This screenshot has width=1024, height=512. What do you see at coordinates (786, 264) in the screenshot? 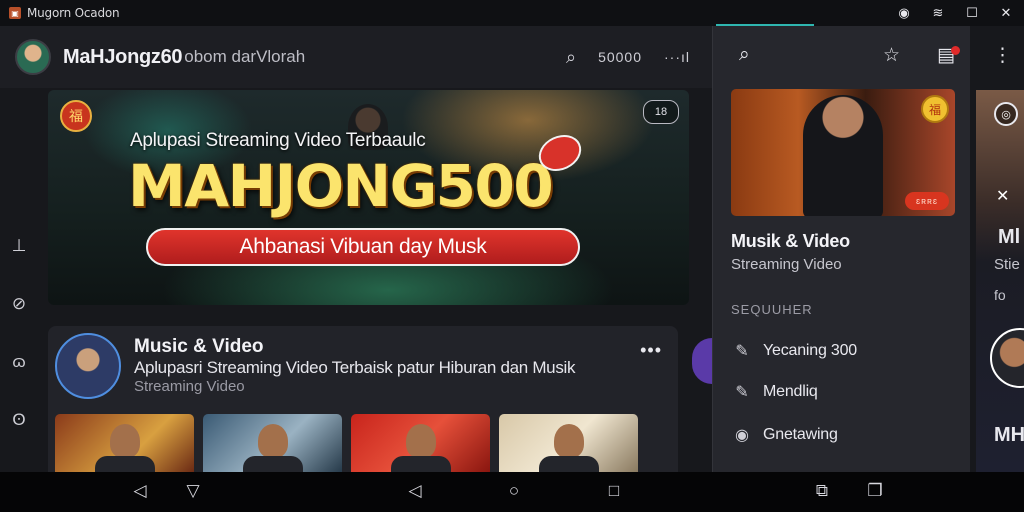
I see `drawer-subtitle: Streaming Video` at bounding box center [786, 264].